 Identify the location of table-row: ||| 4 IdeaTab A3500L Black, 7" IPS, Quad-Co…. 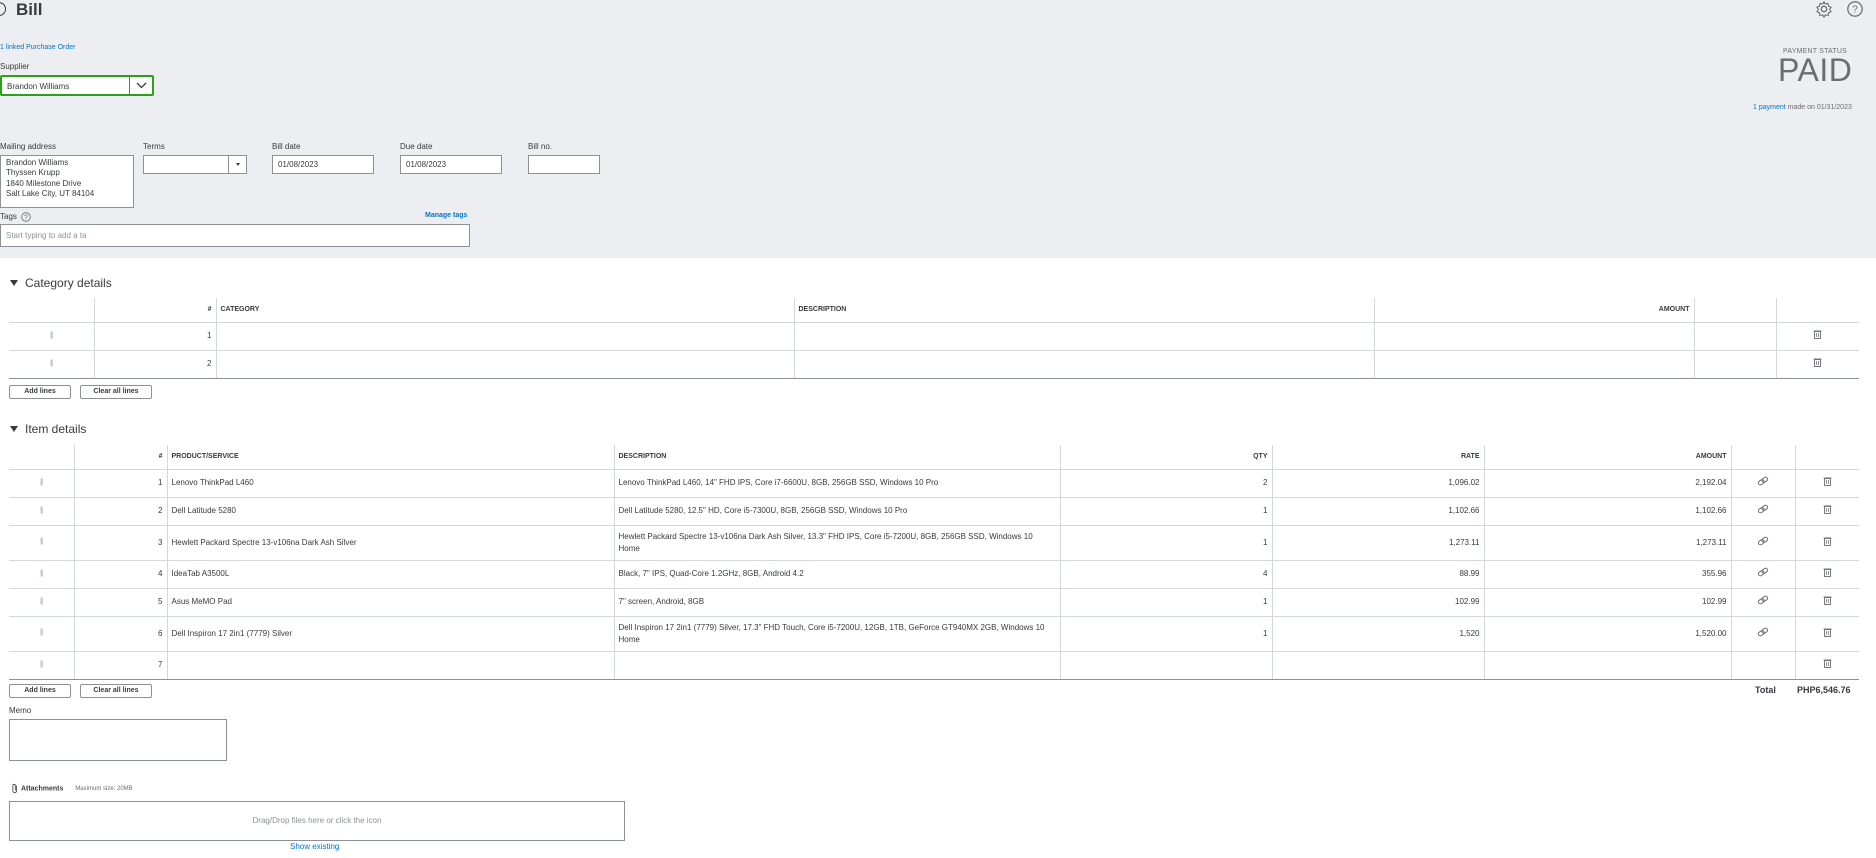
(934, 574).